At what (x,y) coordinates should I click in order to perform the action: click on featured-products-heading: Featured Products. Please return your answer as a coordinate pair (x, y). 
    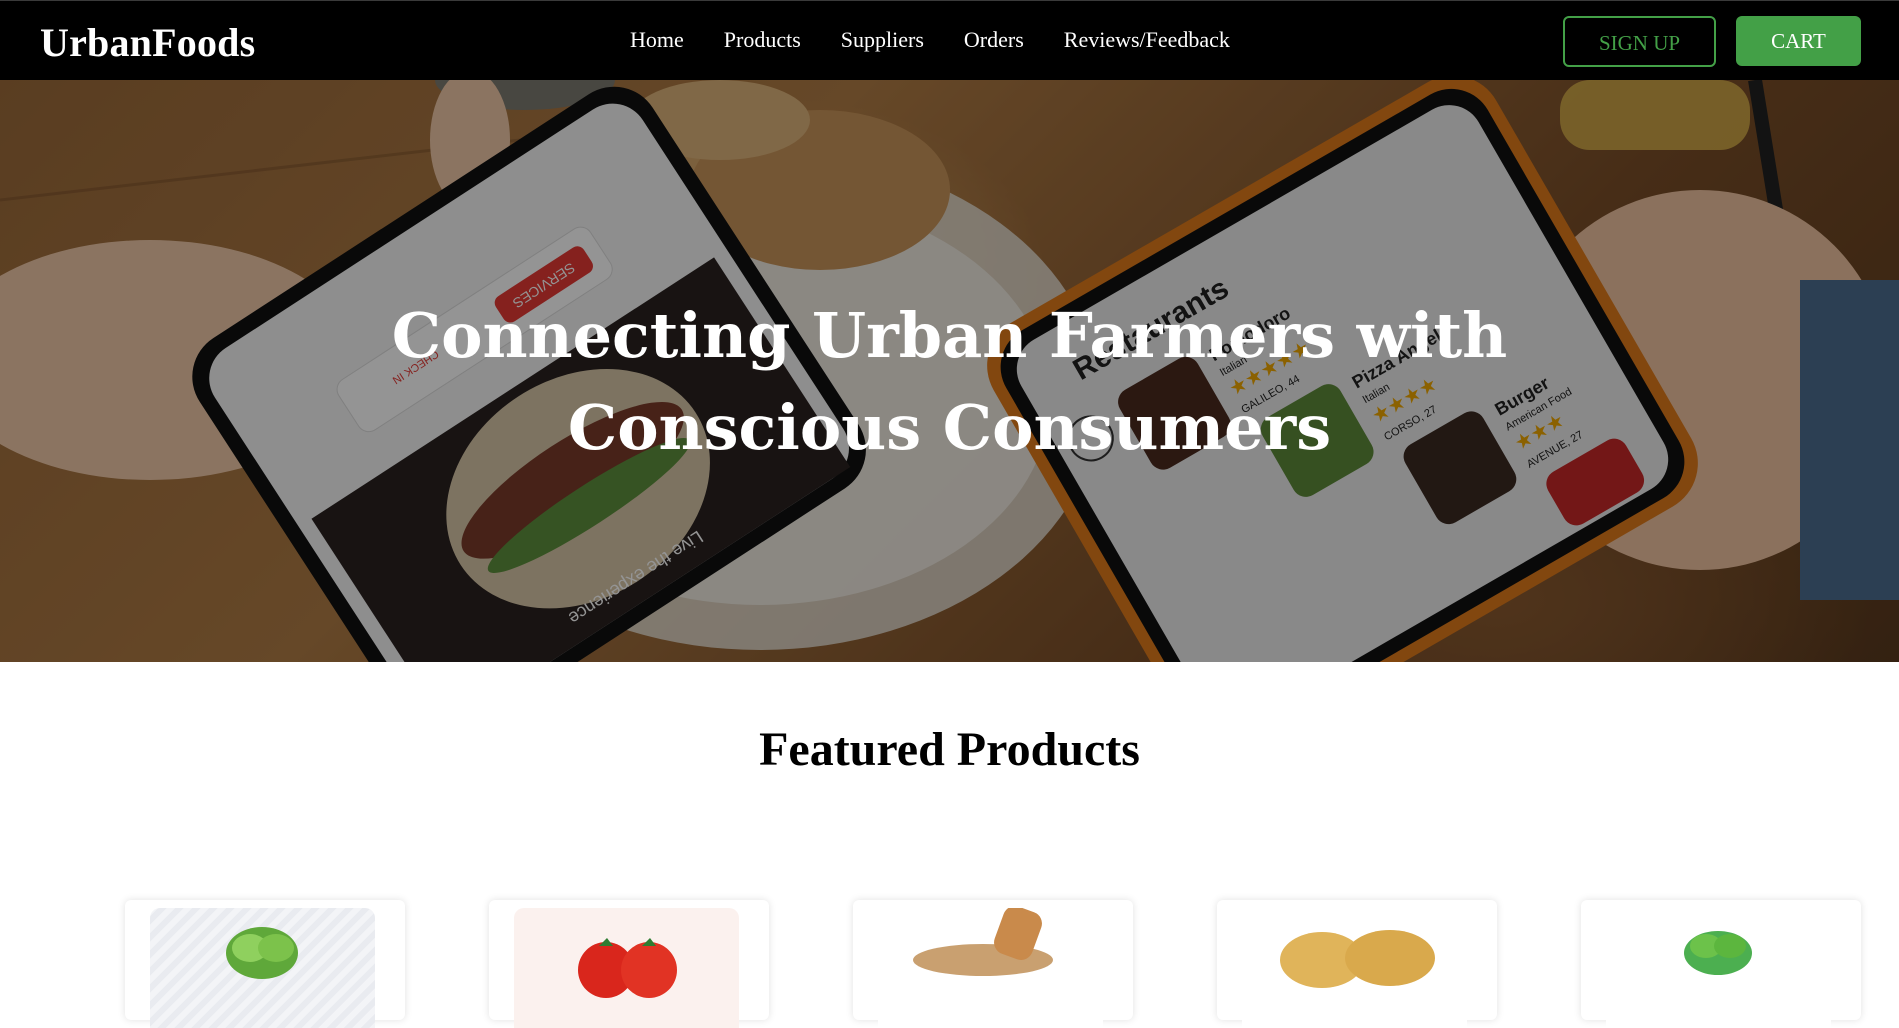
    Looking at the image, I should click on (949, 749).